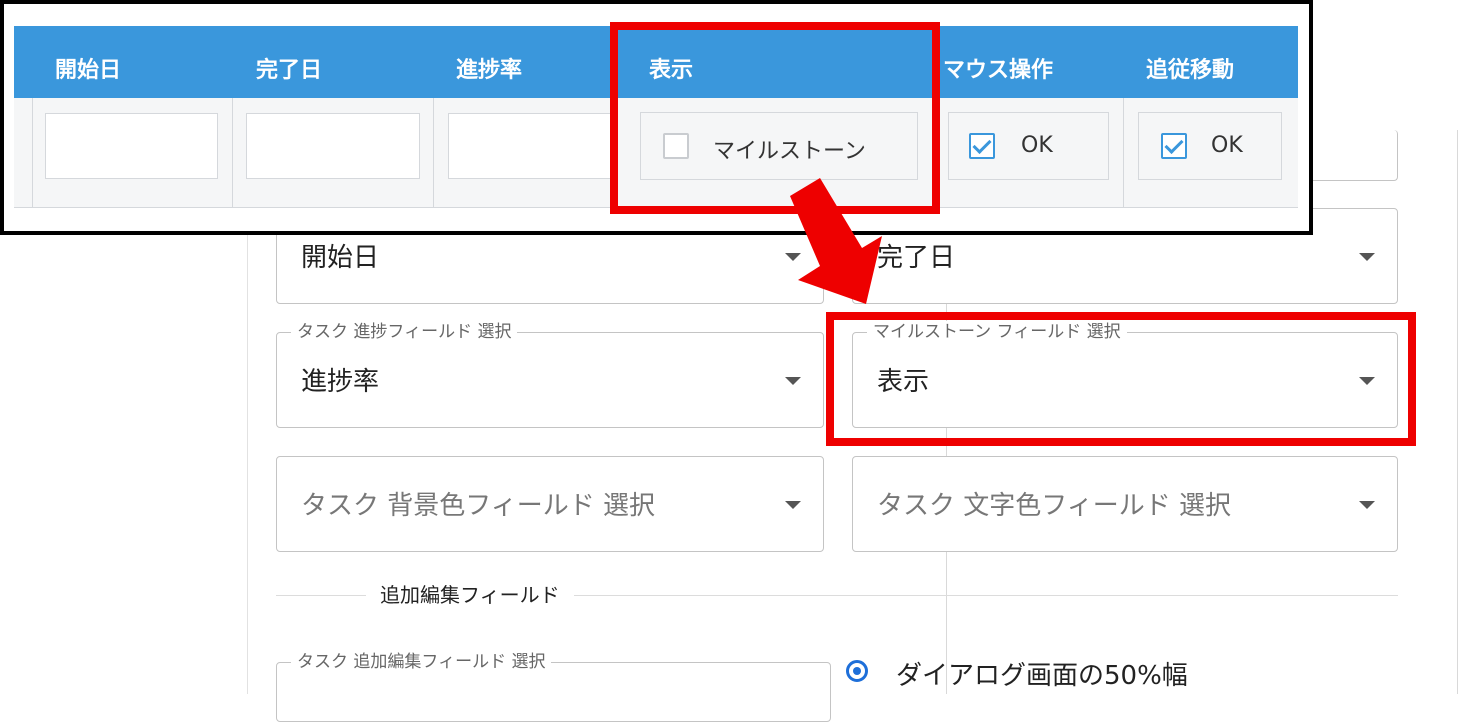  I want to click on progress-field-legend: タスク 進捗フィールド 選択, so click(404, 332).